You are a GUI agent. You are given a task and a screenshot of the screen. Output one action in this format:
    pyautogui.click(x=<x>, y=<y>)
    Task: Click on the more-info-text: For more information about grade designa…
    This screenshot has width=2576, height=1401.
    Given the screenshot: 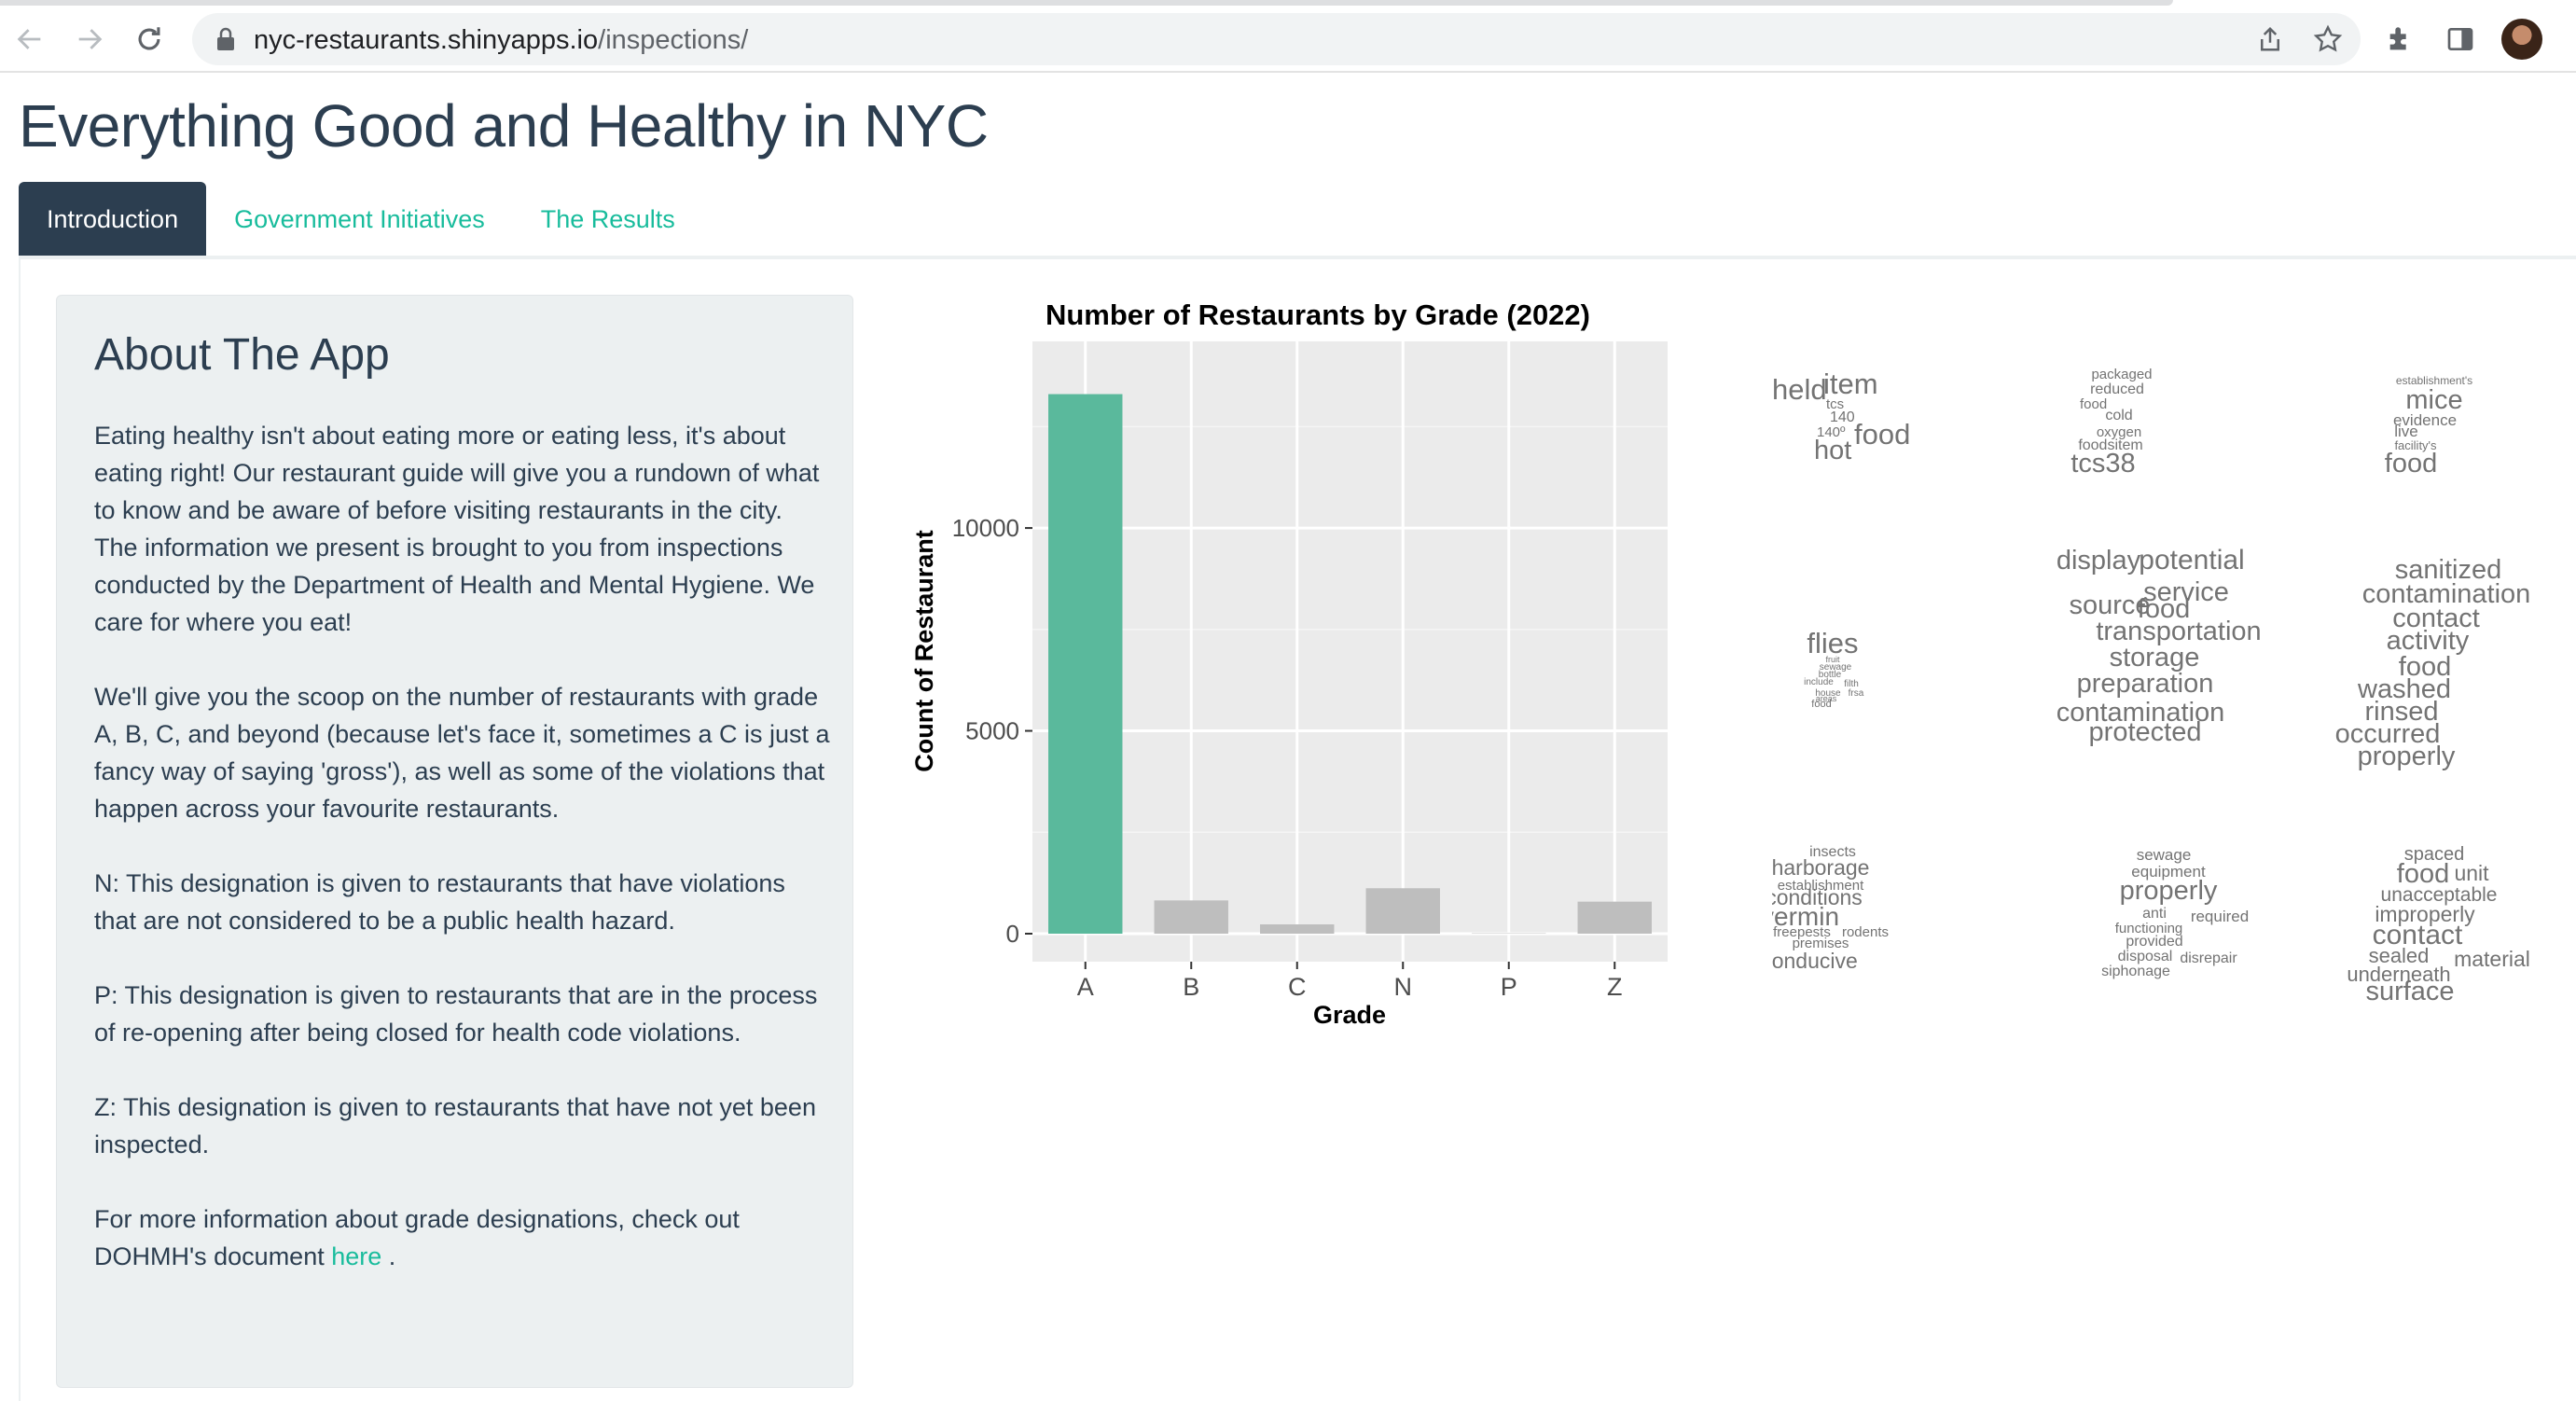 What is the action you would take?
    pyautogui.click(x=417, y=1237)
    